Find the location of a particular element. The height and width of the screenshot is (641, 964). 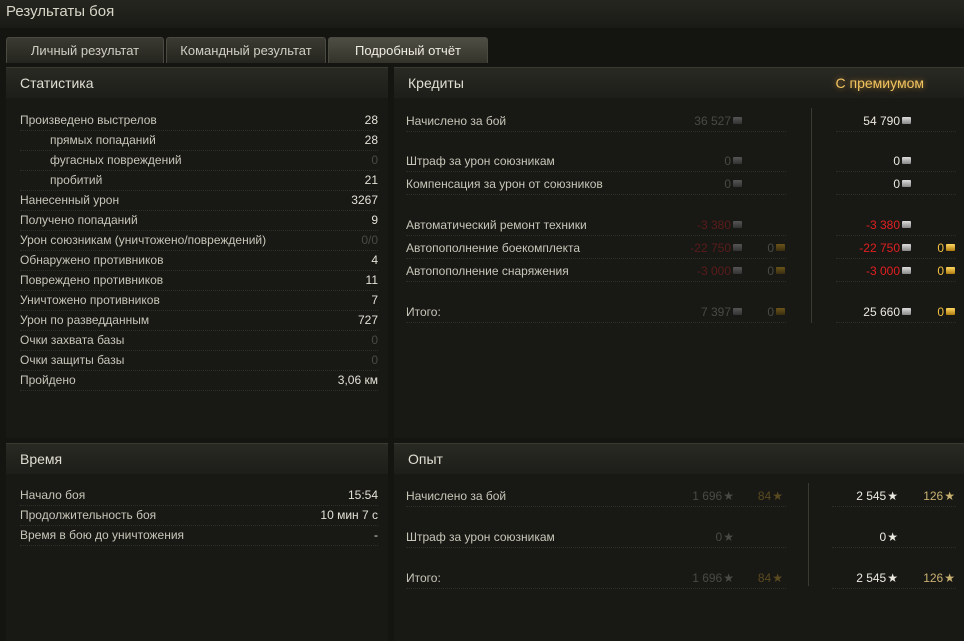

stat-row: Пройдено 3,06 км is located at coordinates (199, 380).